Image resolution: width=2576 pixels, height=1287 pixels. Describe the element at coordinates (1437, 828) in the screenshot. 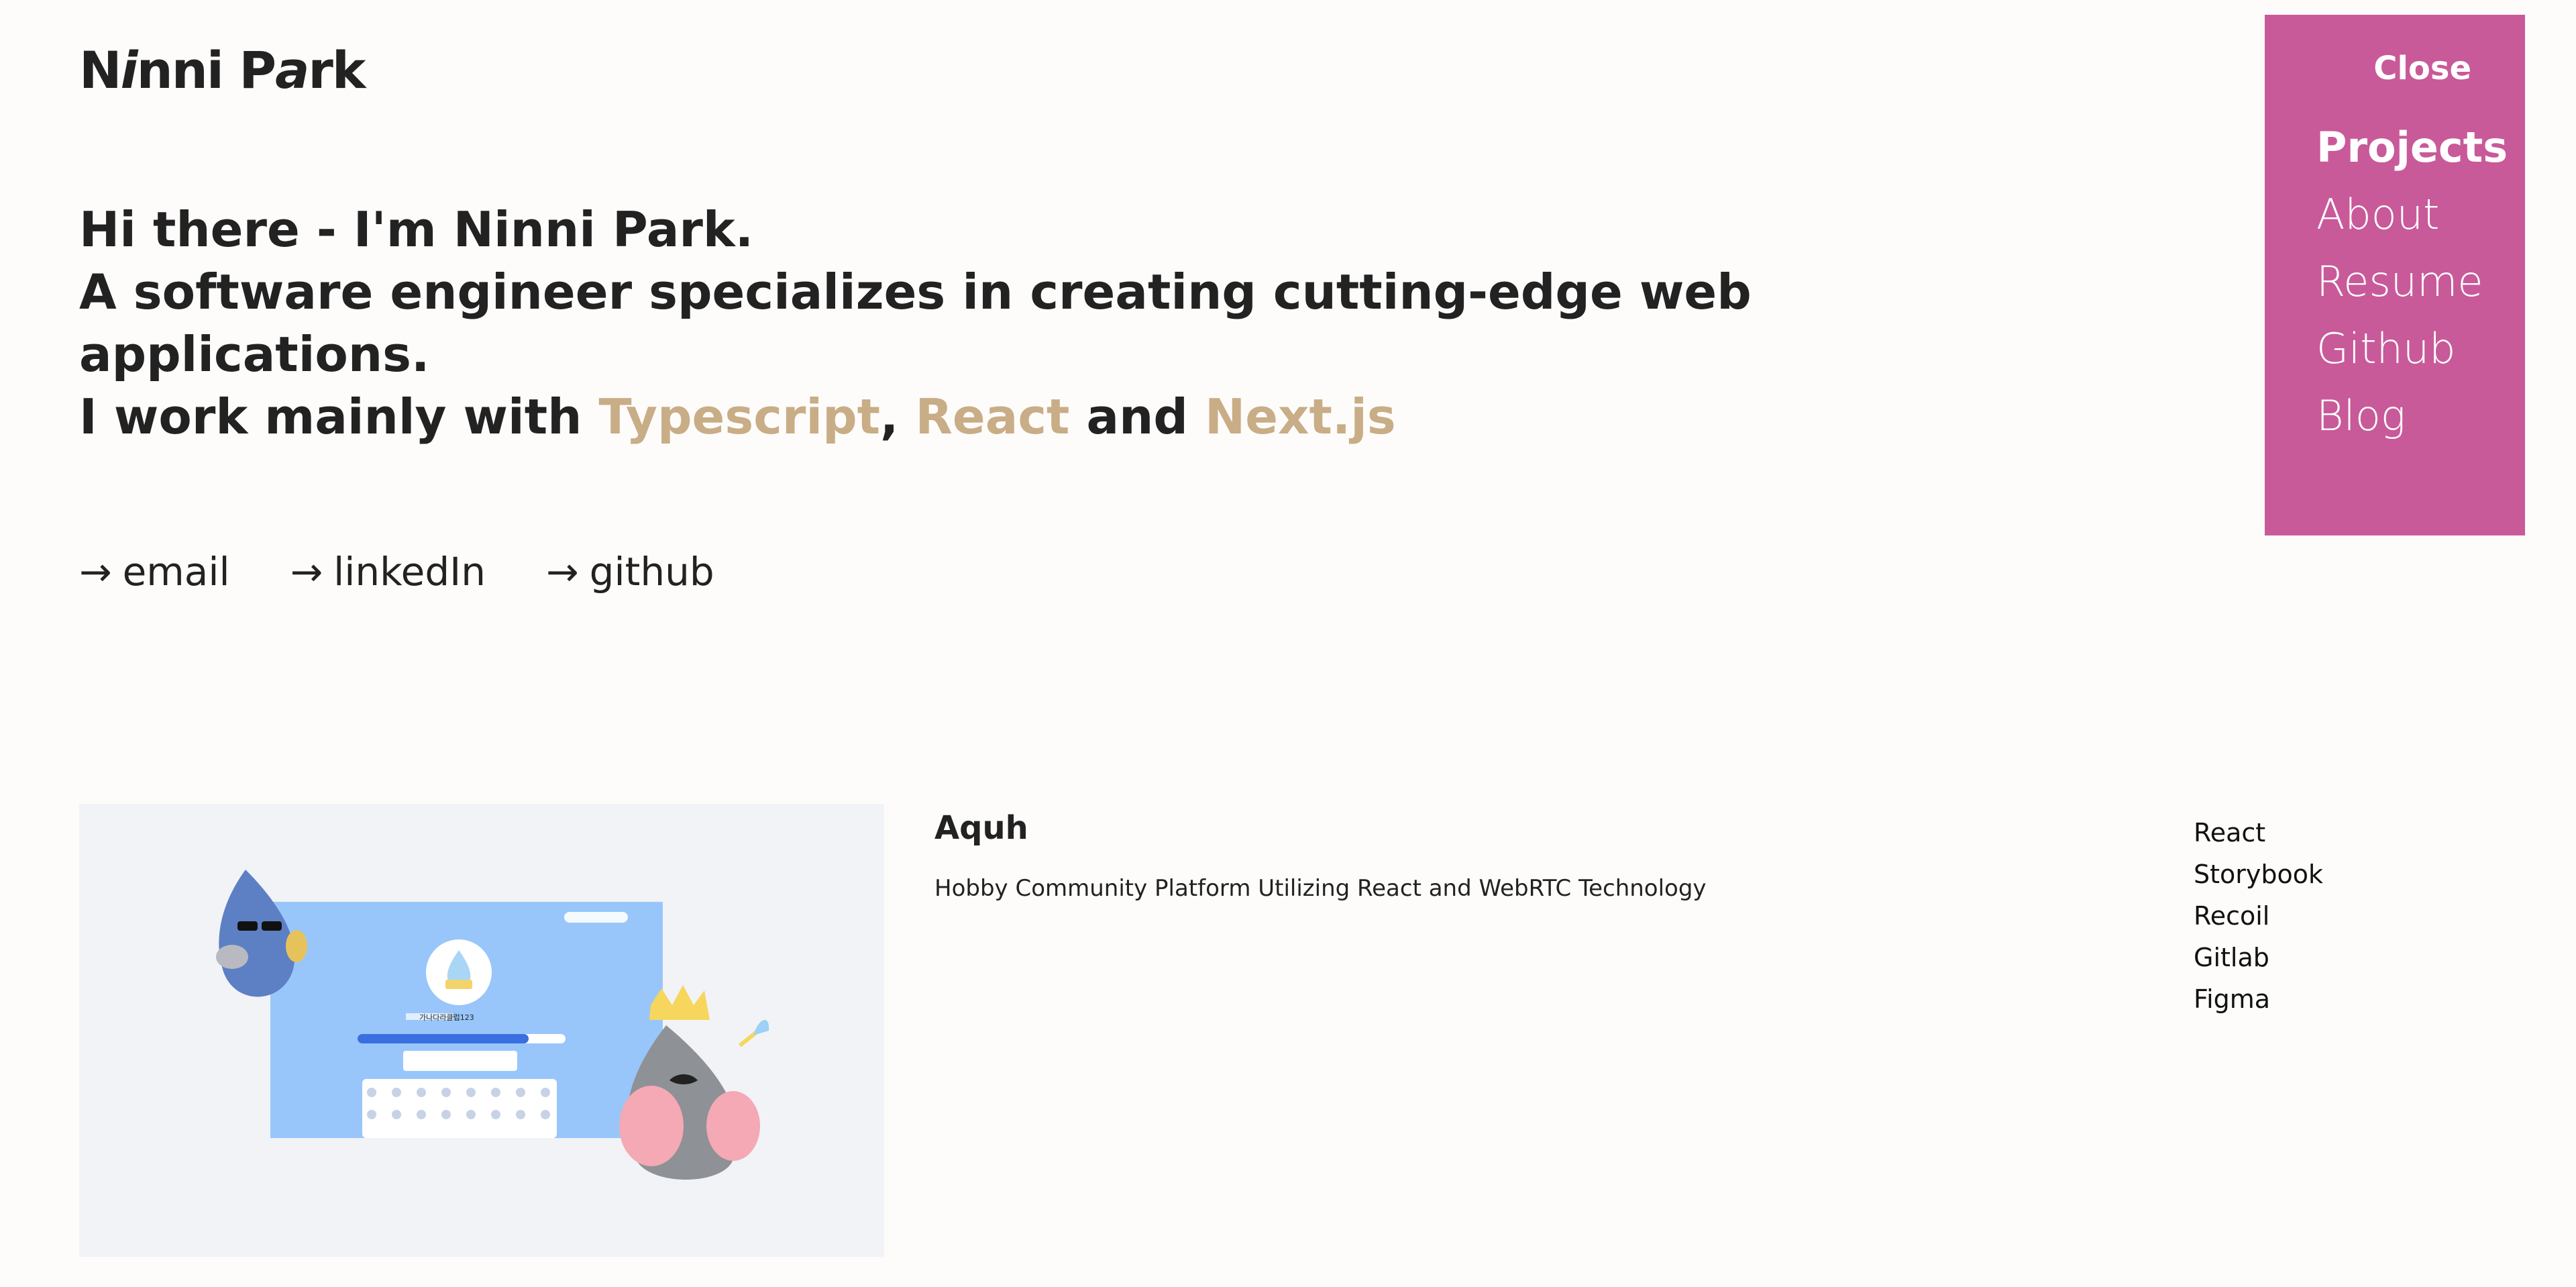

I see `project-title: Aquh` at that location.